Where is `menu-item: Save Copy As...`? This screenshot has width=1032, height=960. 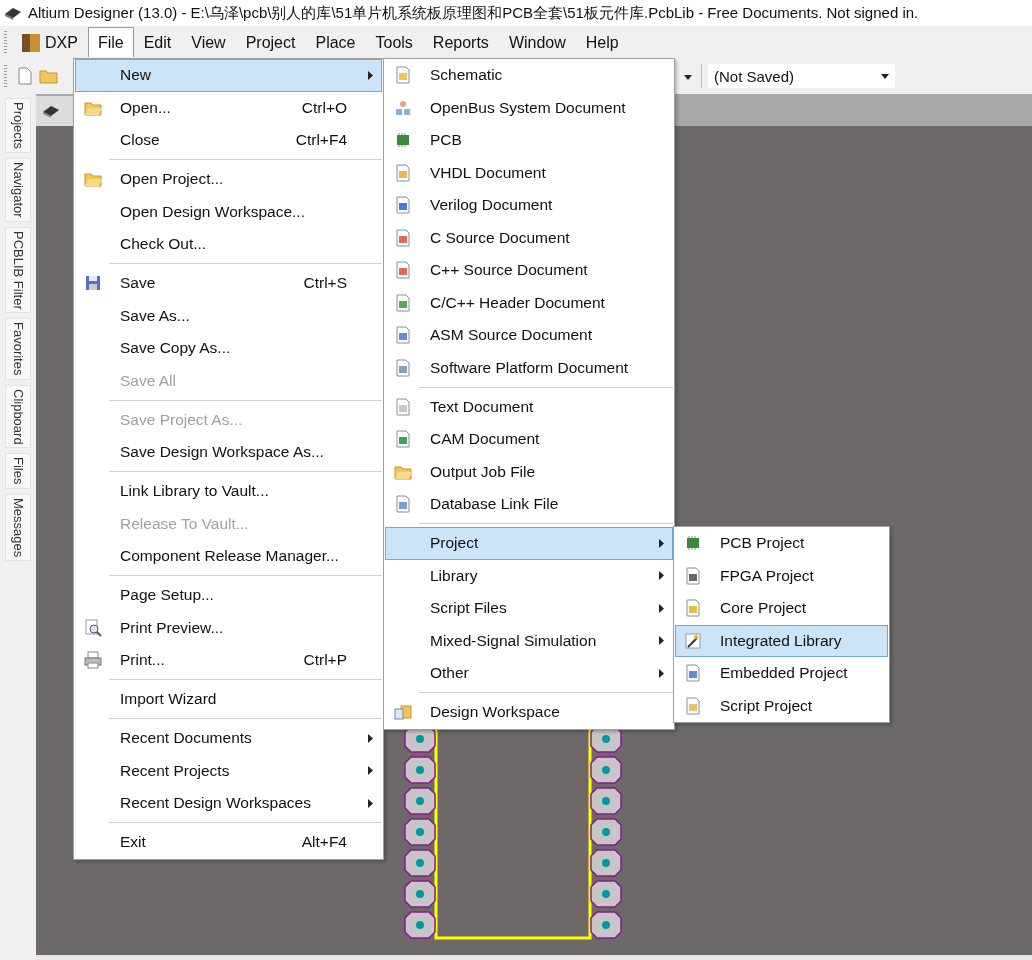 menu-item: Save Copy As... is located at coordinates (228, 348).